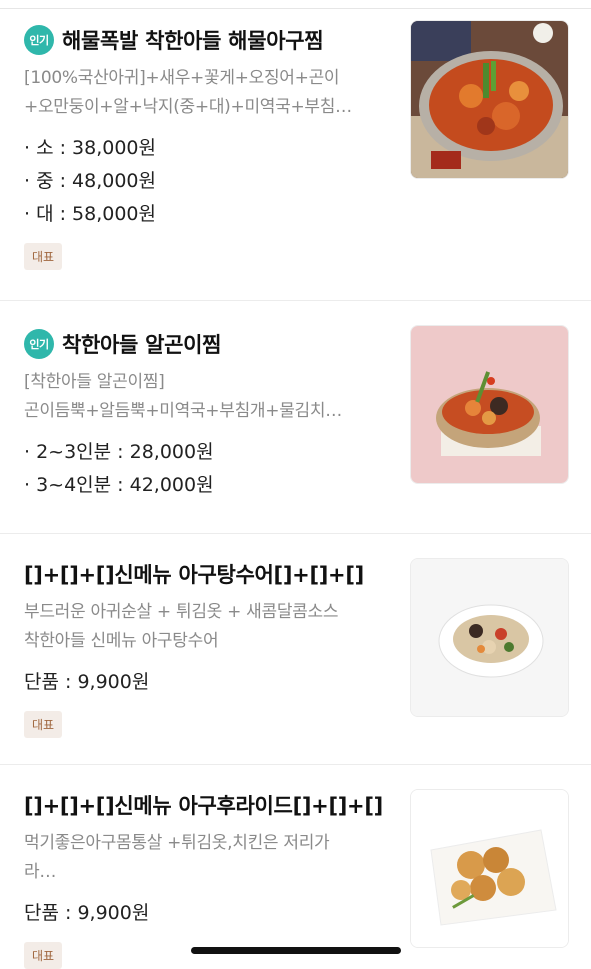 This screenshot has height=969, width=591. I want to click on description-line: 부드러운 아귀순살 + 튀김옷 + 새콤달콤소스, so click(181, 612).